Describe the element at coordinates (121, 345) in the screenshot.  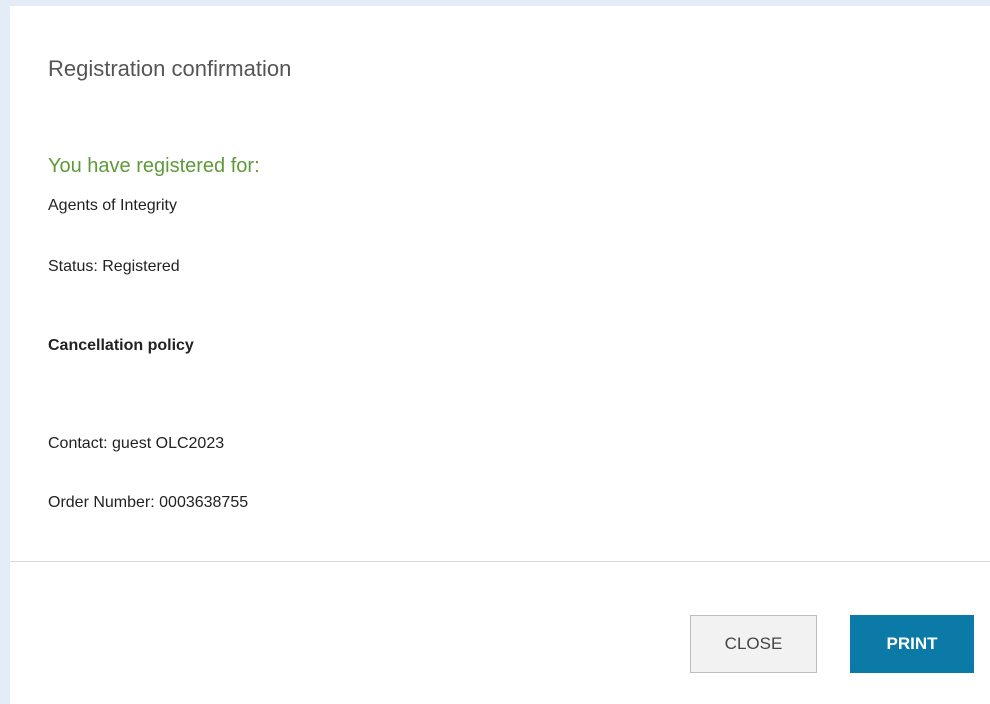
I see `cancellation-policy-heading: Cancellation policy` at that location.